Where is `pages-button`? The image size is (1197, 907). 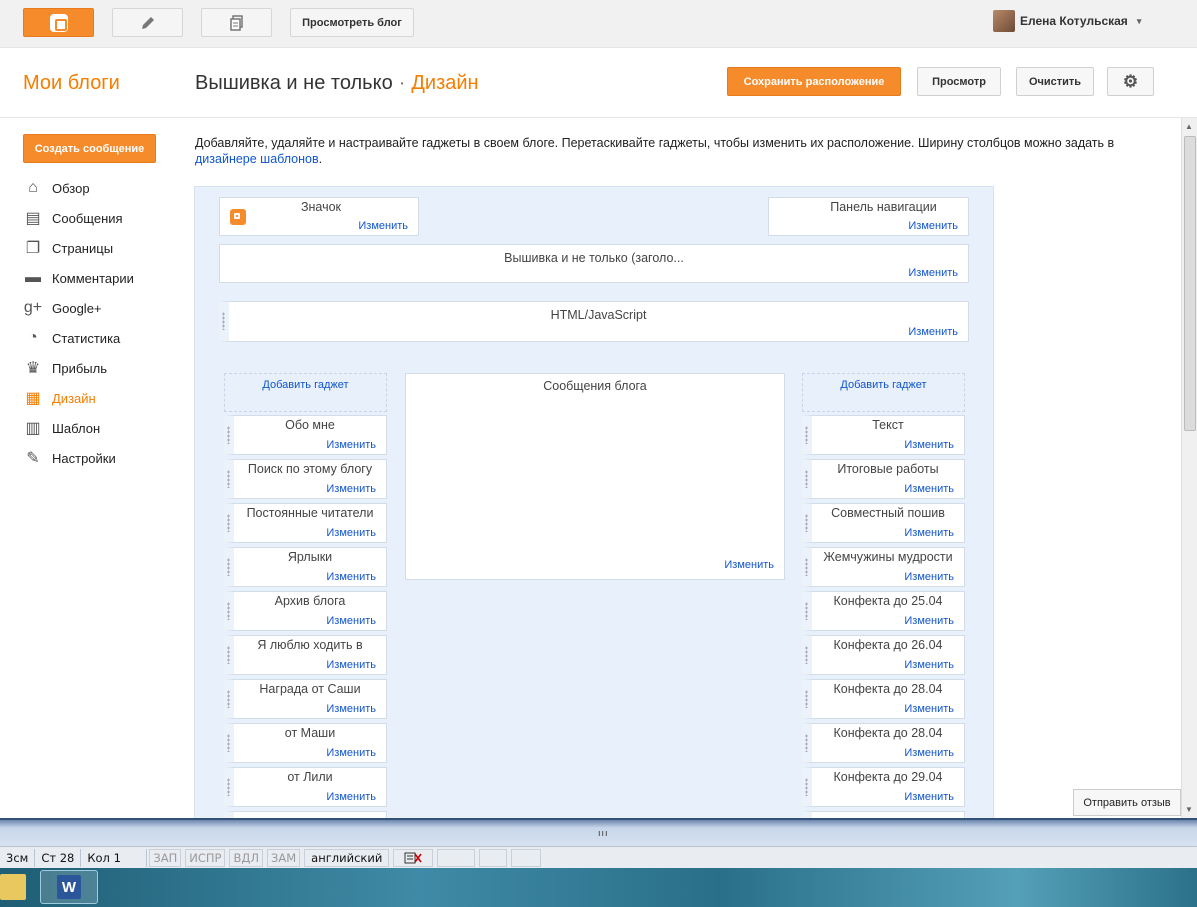 pages-button is located at coordinates (236, 22).